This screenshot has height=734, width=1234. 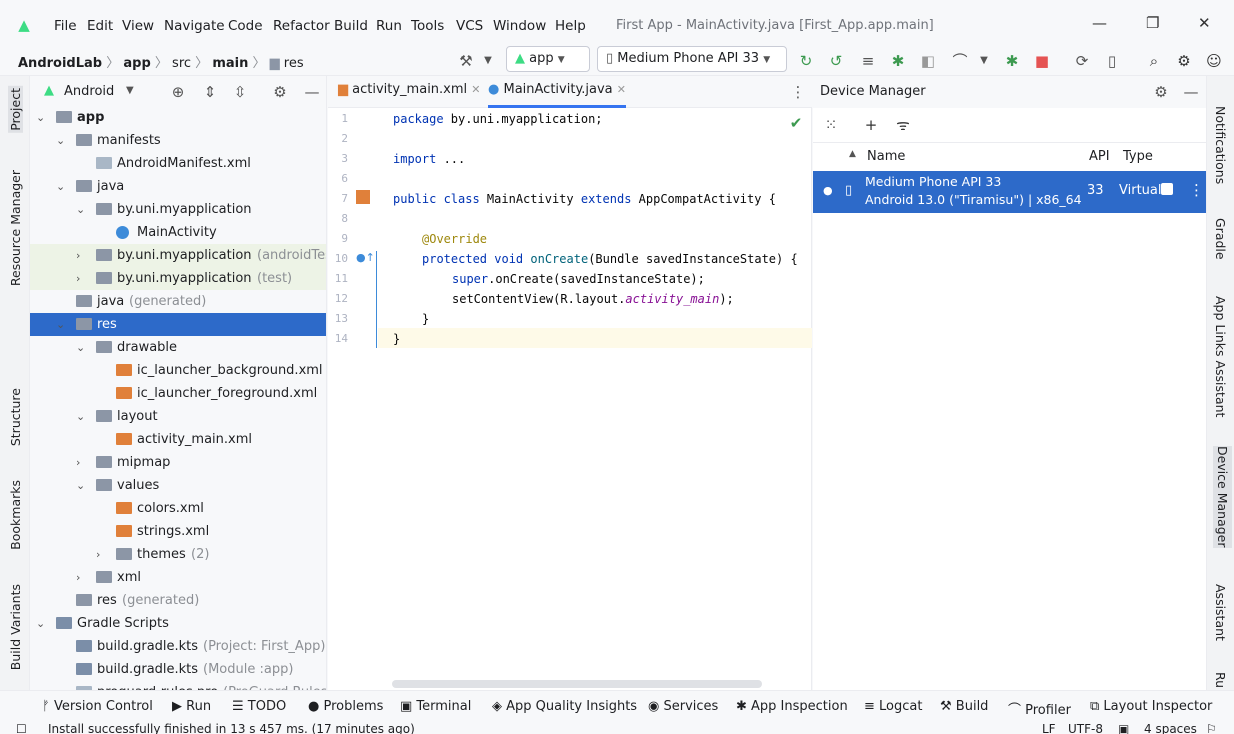 I want to click on tool-version-control: ᚠ Version Control, so click(x=97, y=706).